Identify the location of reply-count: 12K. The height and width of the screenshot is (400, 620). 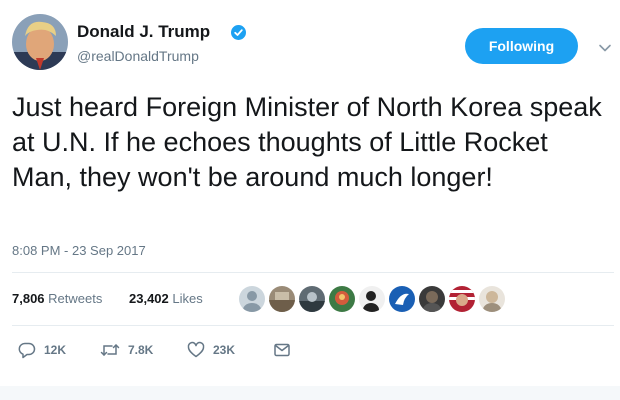
(55, 350).